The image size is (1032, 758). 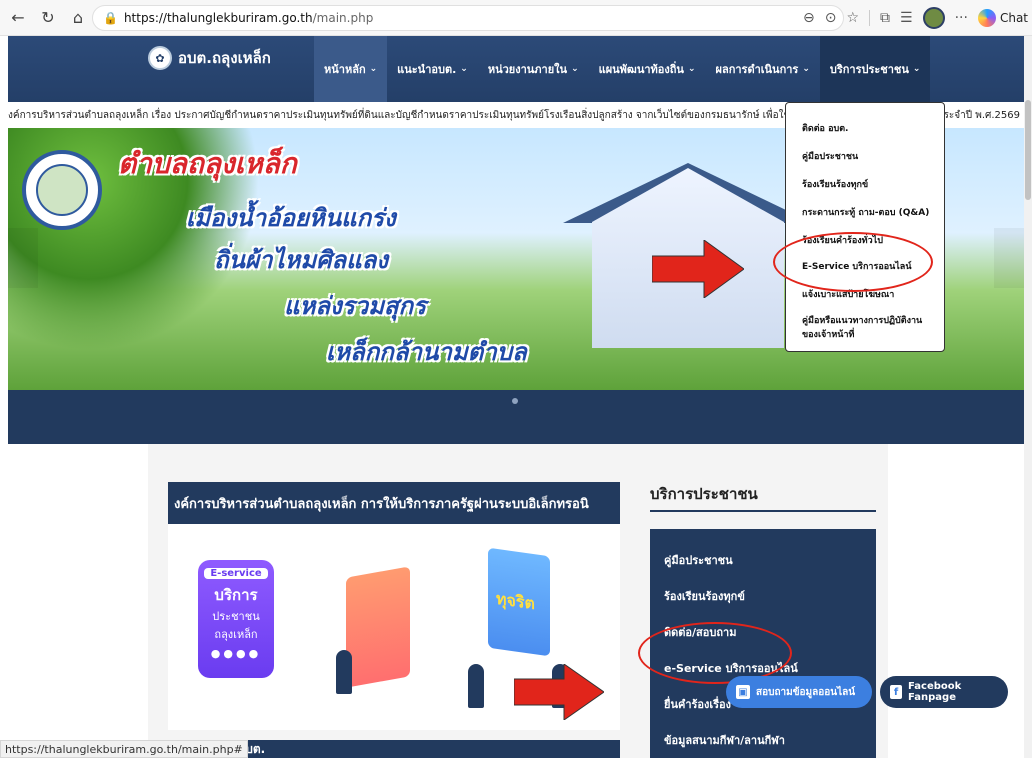 I want to click on dropdown-item-complaints: ร้องเรียนร้องทุกข์, so click(x=835, y=184).